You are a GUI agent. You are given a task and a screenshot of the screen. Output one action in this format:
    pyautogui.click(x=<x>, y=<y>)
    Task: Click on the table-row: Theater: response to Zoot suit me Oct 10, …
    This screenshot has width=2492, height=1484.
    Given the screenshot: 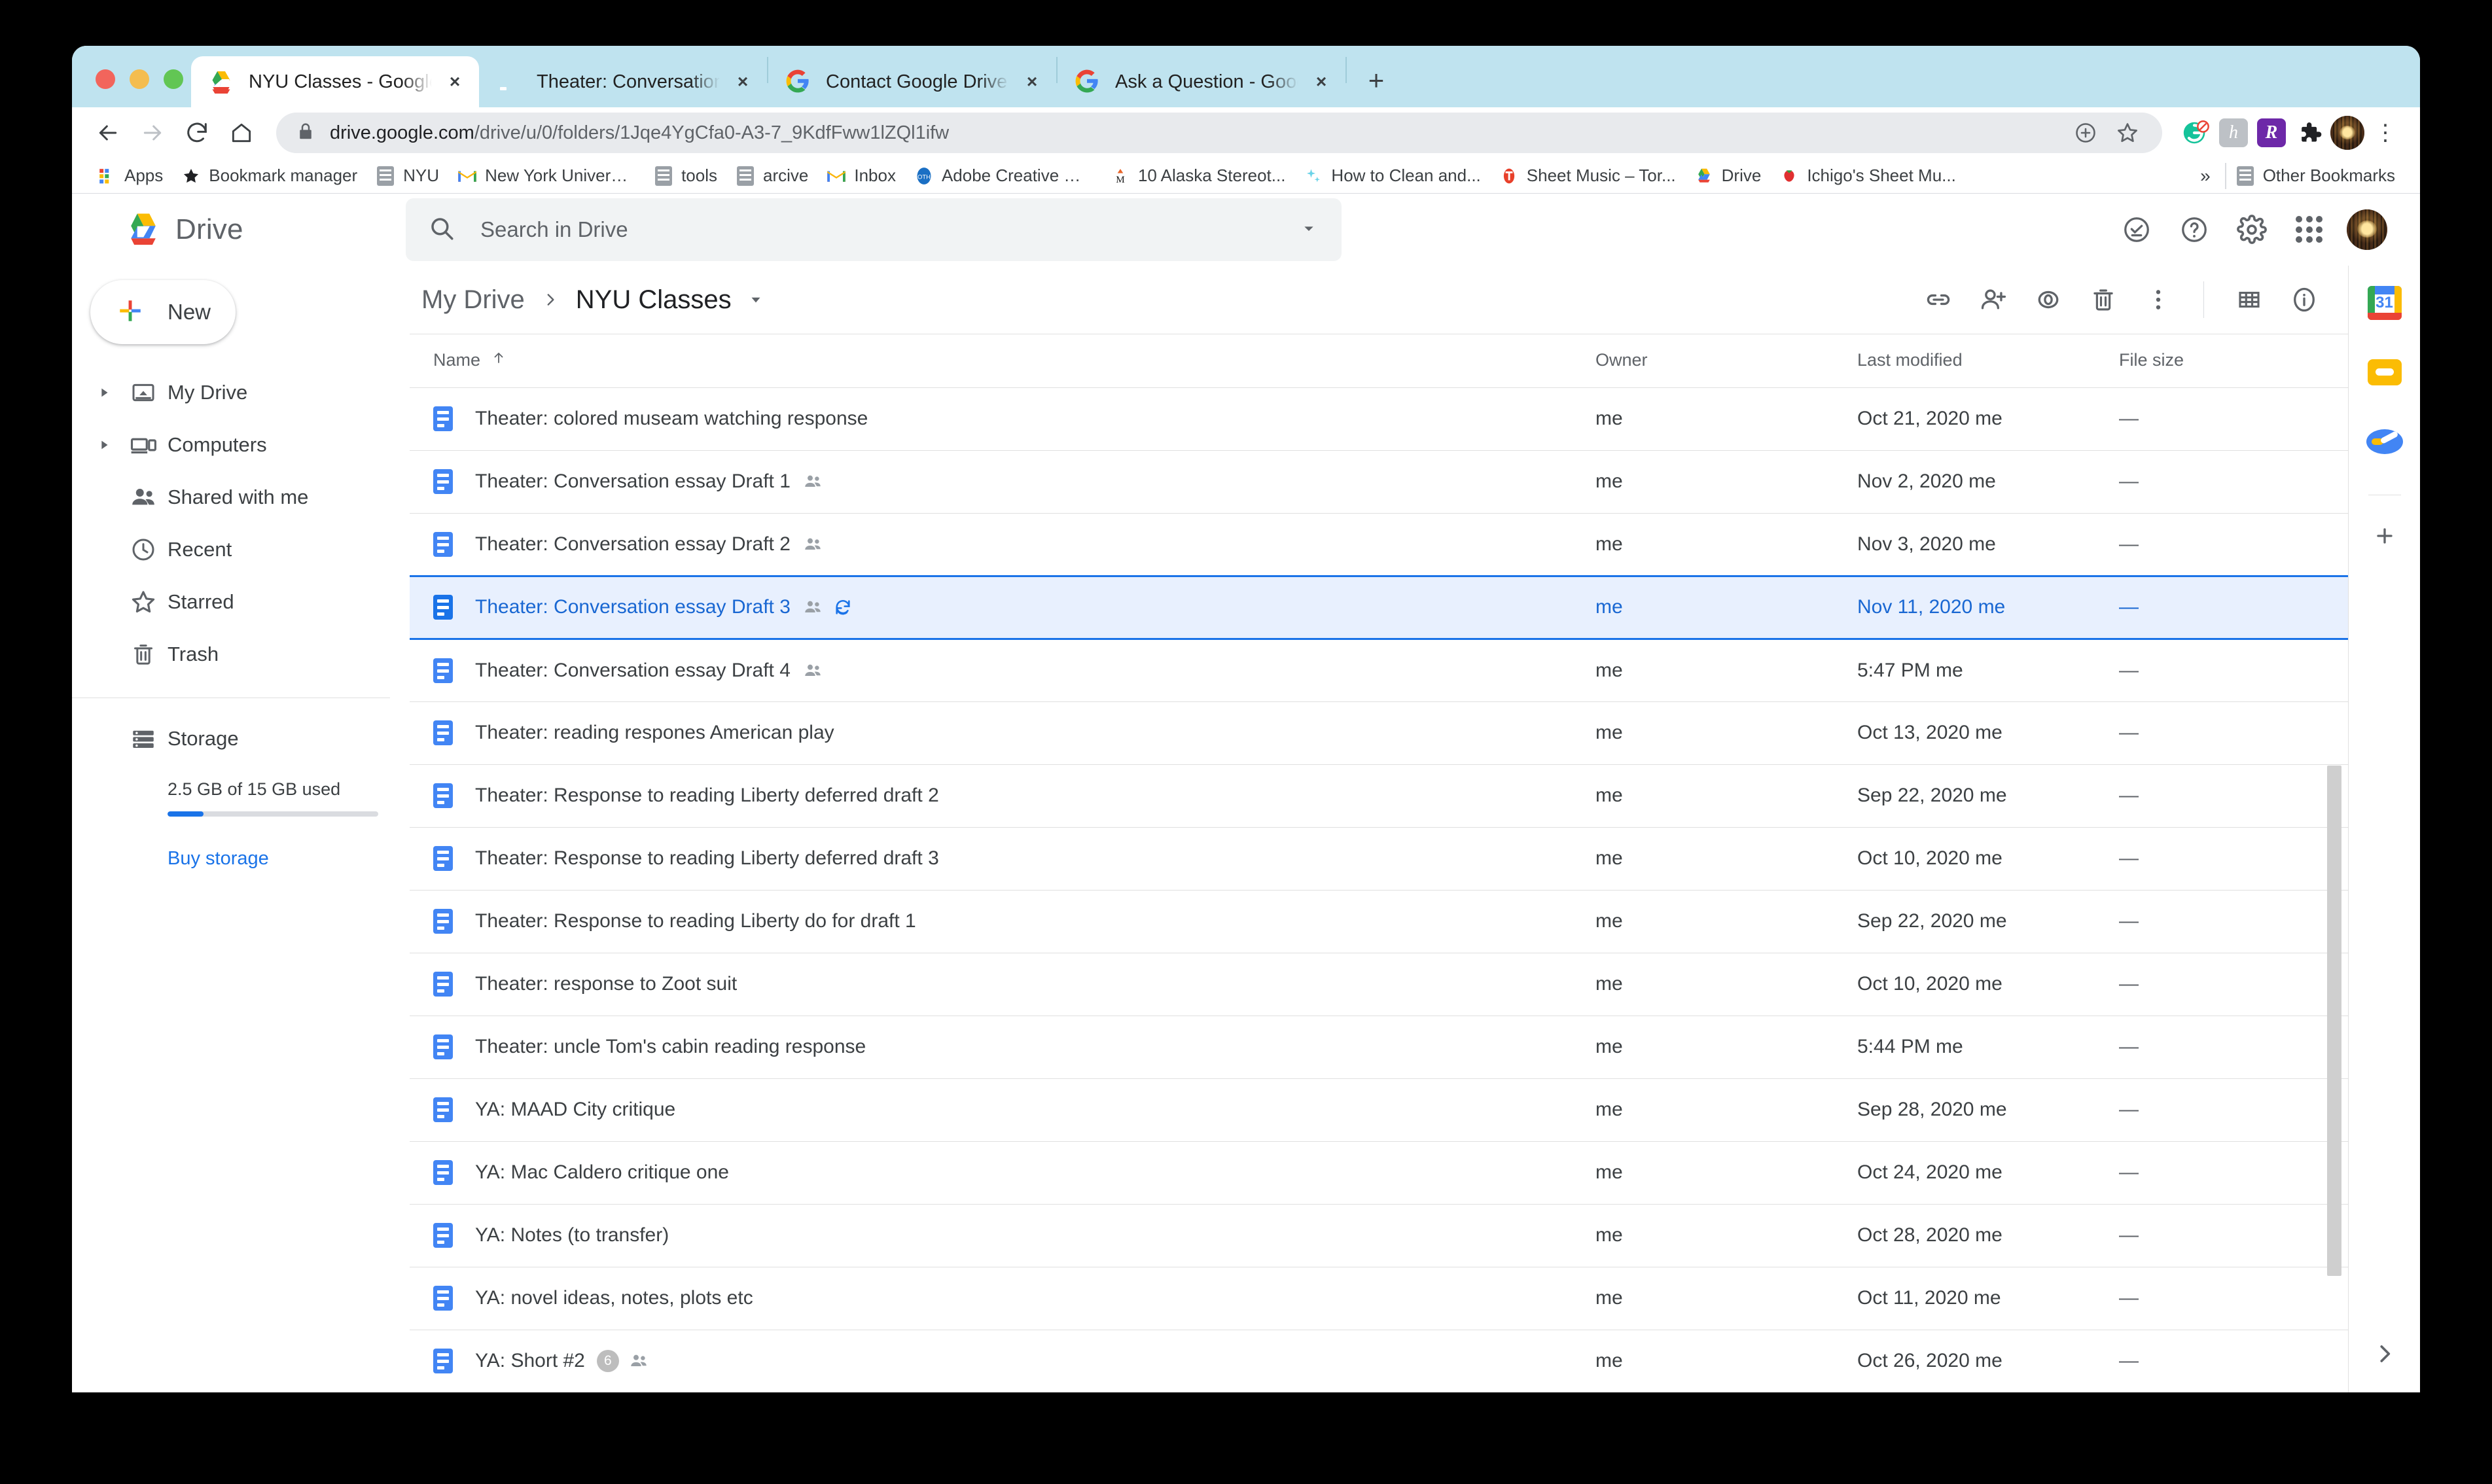 What is the action you would take?
    pyautogui.click(x=1379, y=984)
    